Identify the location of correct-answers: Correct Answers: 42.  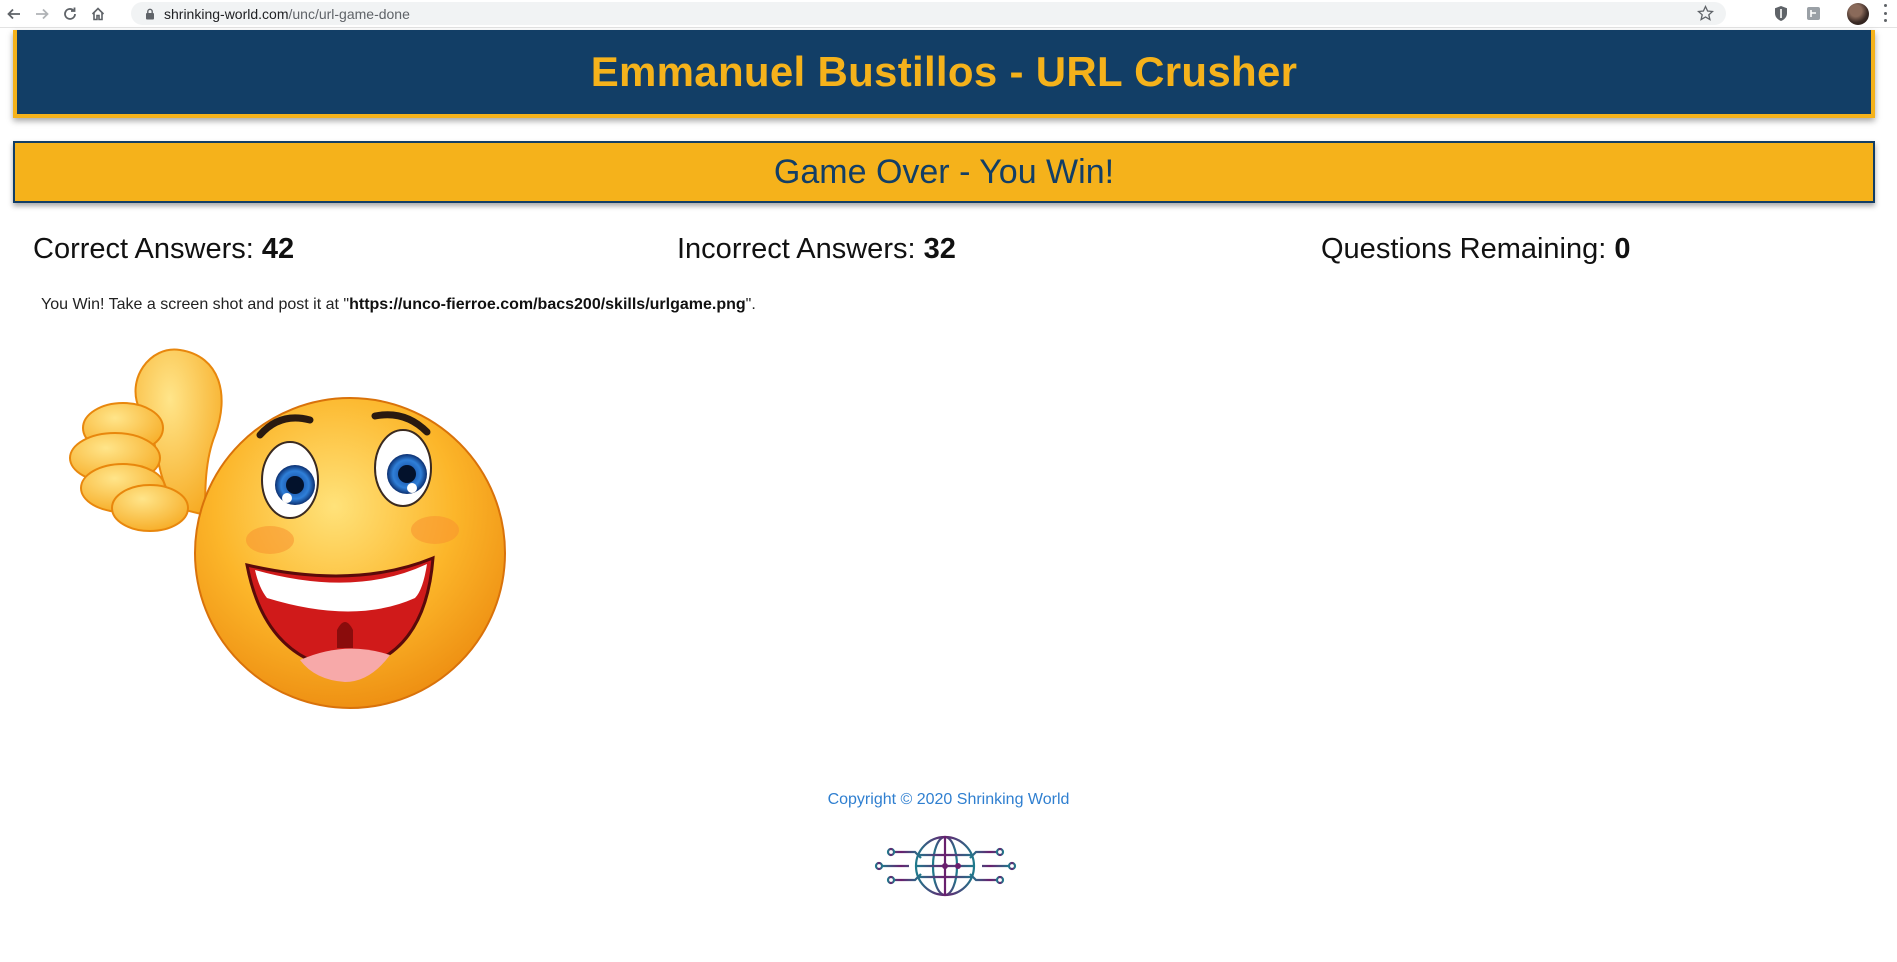
(163, 249).